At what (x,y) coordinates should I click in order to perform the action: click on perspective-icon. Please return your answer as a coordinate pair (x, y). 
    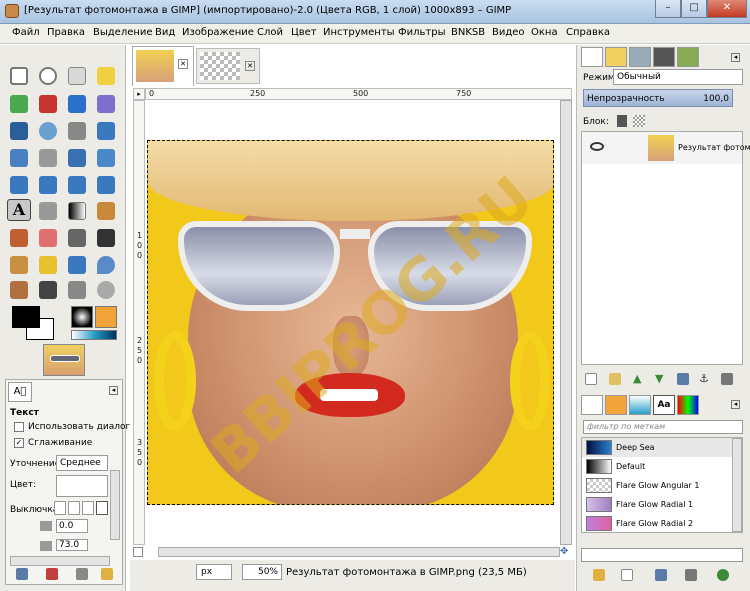
    Looking at the image, I should click on (48, 185).